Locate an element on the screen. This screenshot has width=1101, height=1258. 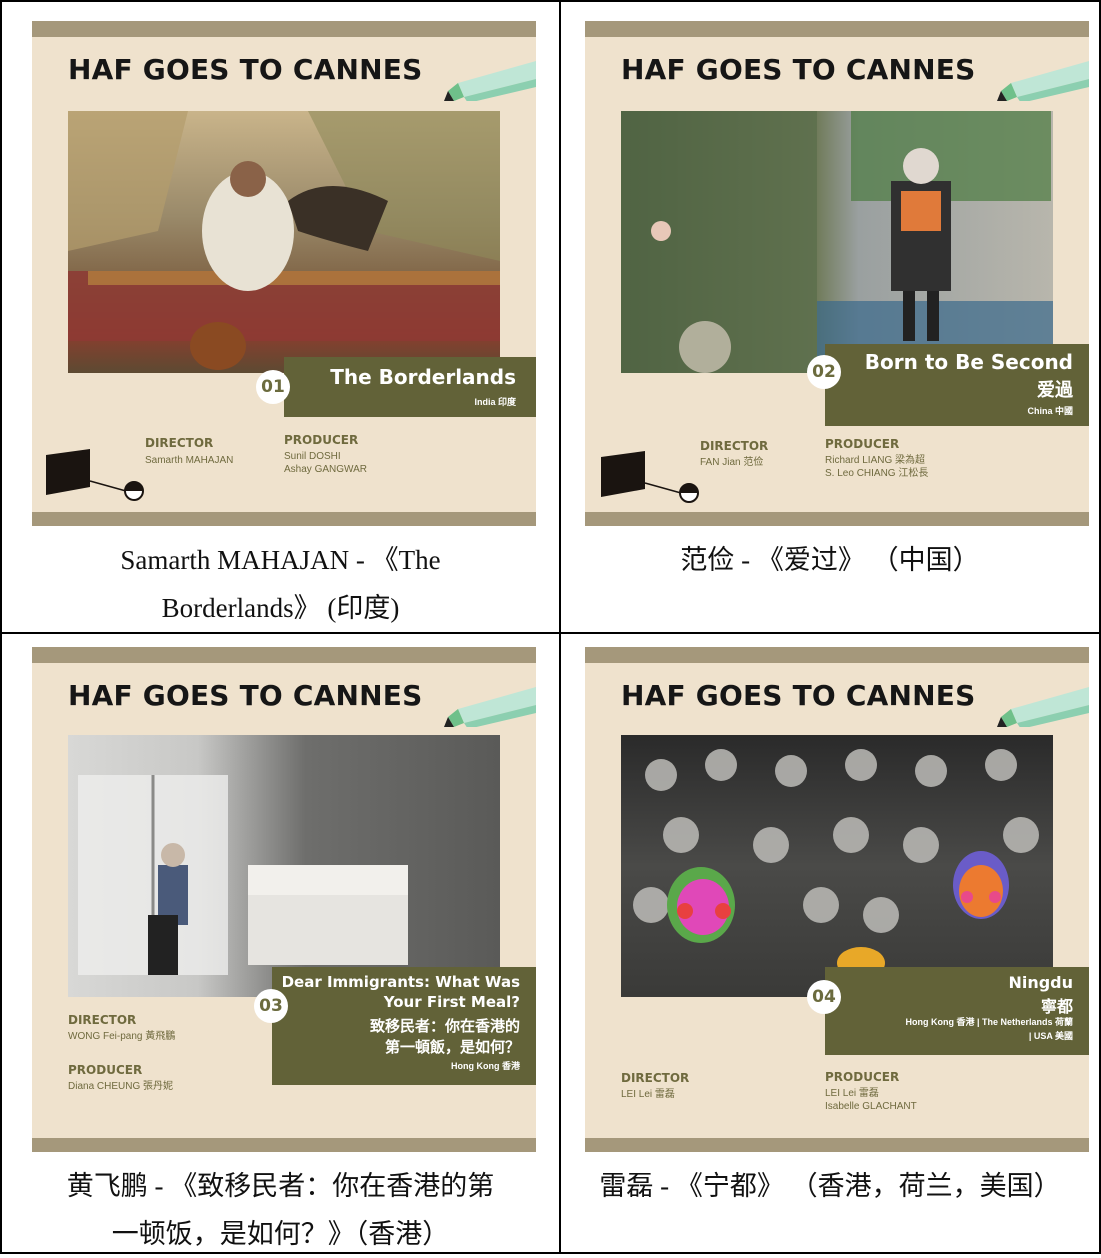
film-still-born-to-be-second is located at coordinates (837, 242).